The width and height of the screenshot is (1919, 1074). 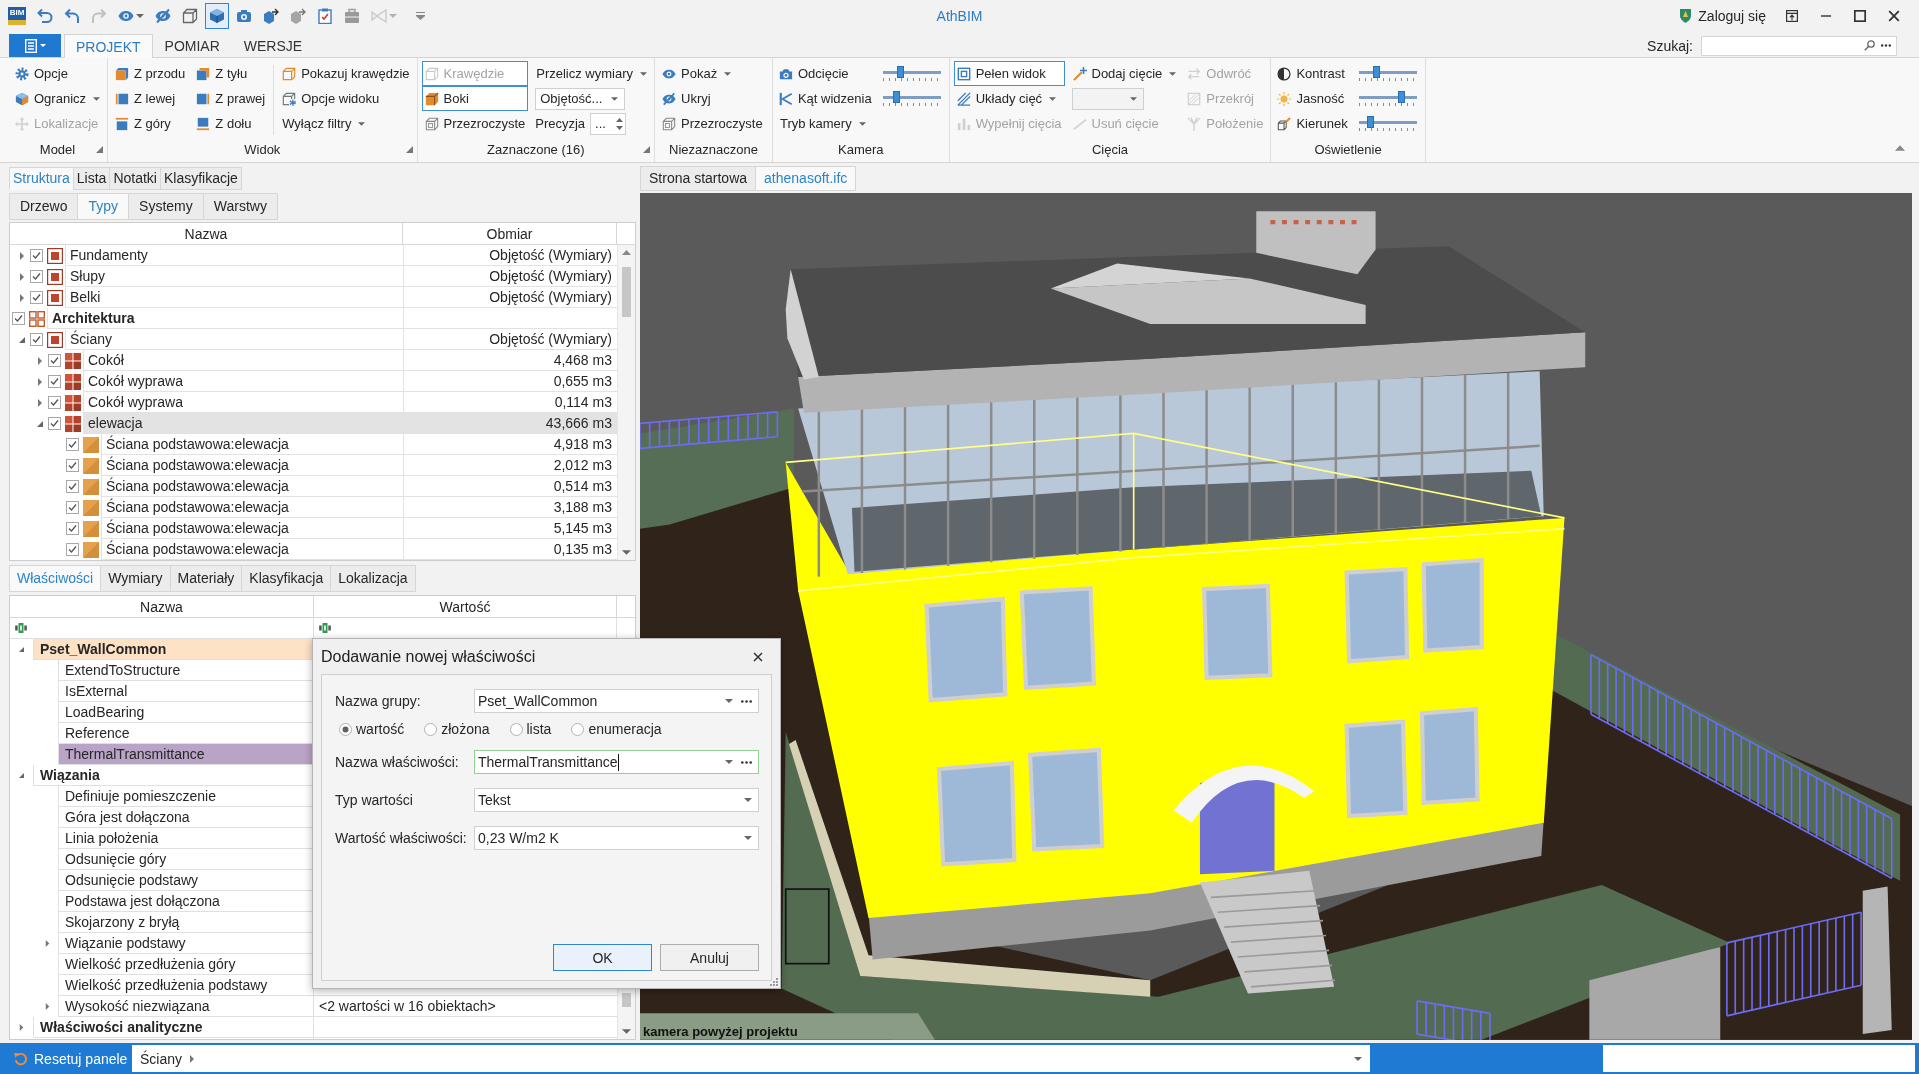 I want to click on window-arrow-icon, so click(x=1792, y=16).